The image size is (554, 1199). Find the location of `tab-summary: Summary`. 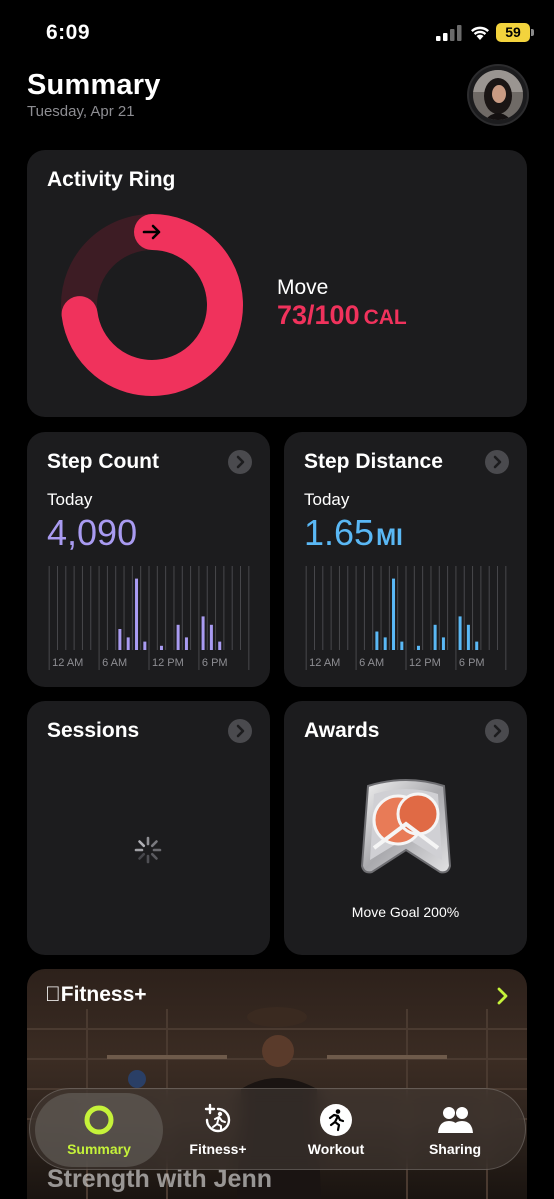

tab-summary: Summary is located at coordinates (99, 1130).